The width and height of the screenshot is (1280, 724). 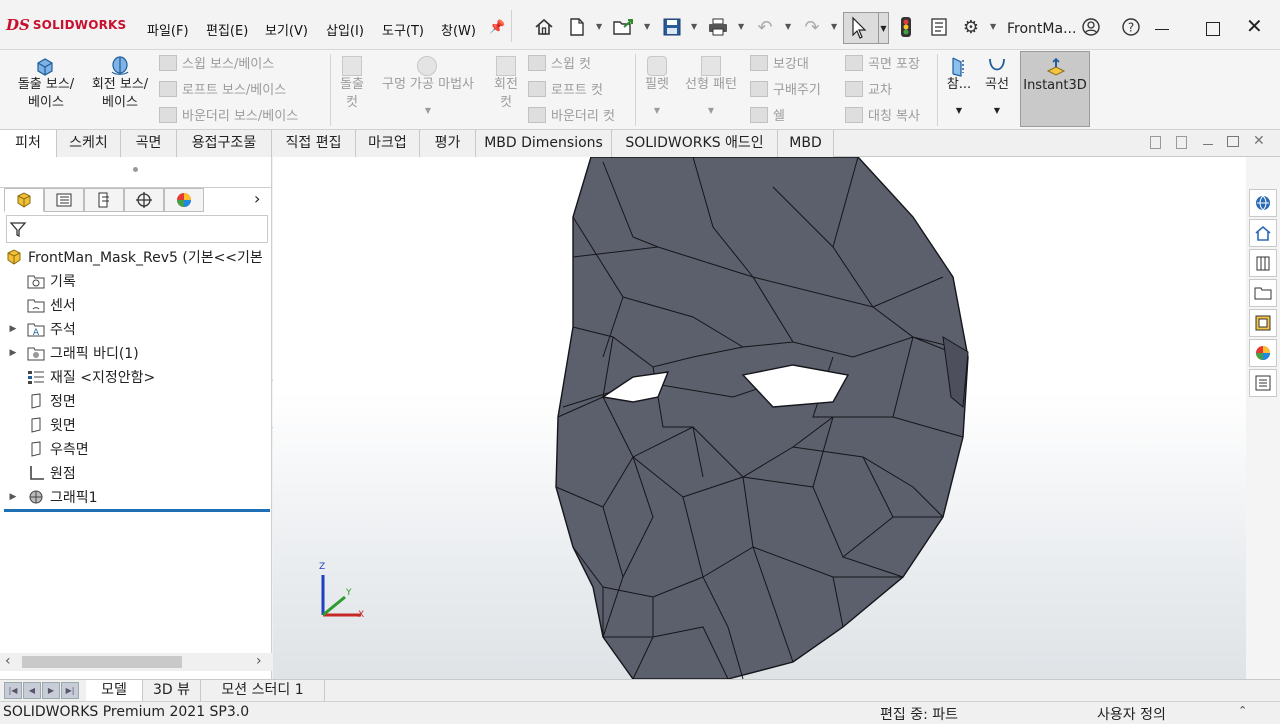 I want to click on tab-3d-view: 3D 뷰, so click(x=172, y=690).